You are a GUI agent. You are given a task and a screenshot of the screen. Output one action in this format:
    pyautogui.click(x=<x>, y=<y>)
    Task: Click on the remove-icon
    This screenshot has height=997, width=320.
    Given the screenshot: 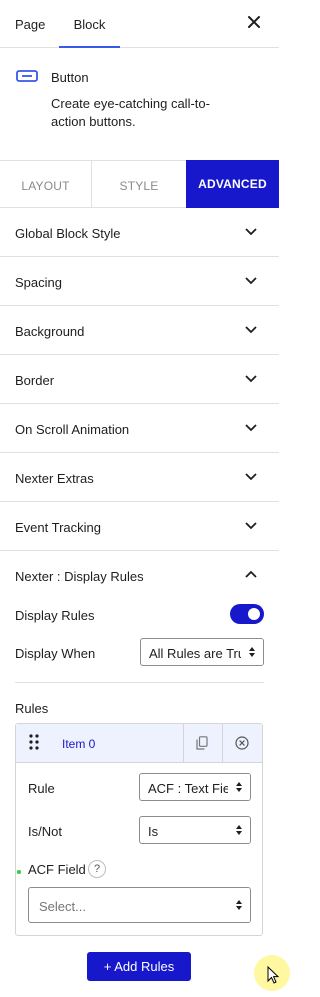 What is the action you would take?
    pyautogui.click(x=242, y=743)
    